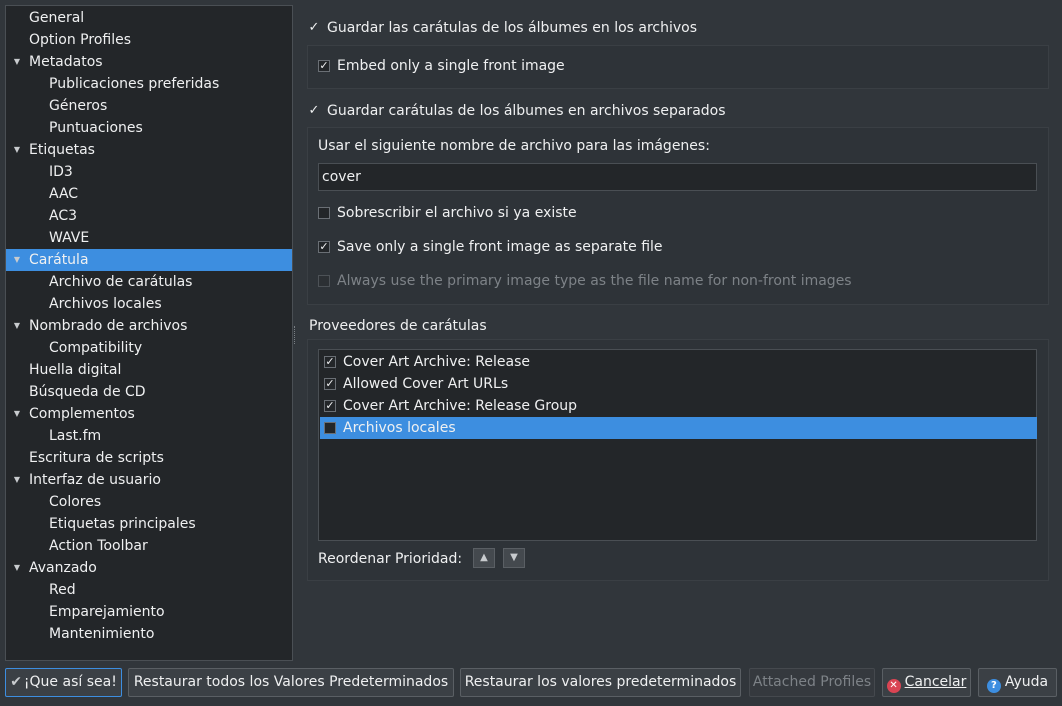  What do you see at coordinates (295, 335) in the screenshot?
I see `splitter-handle` at bounding box center [295, 335].